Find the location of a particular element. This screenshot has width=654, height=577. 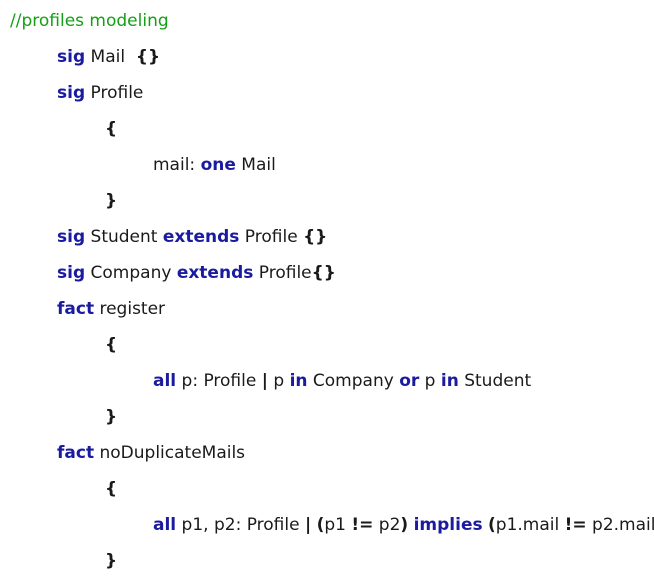

code-line-mail-field: mail: one Mail is located at coordinates (214, 165).